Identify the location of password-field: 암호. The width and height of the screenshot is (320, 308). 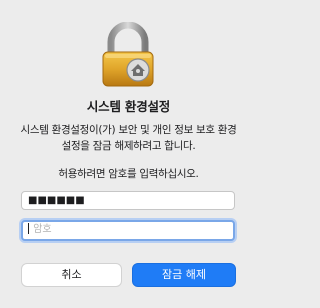
(128, 230).